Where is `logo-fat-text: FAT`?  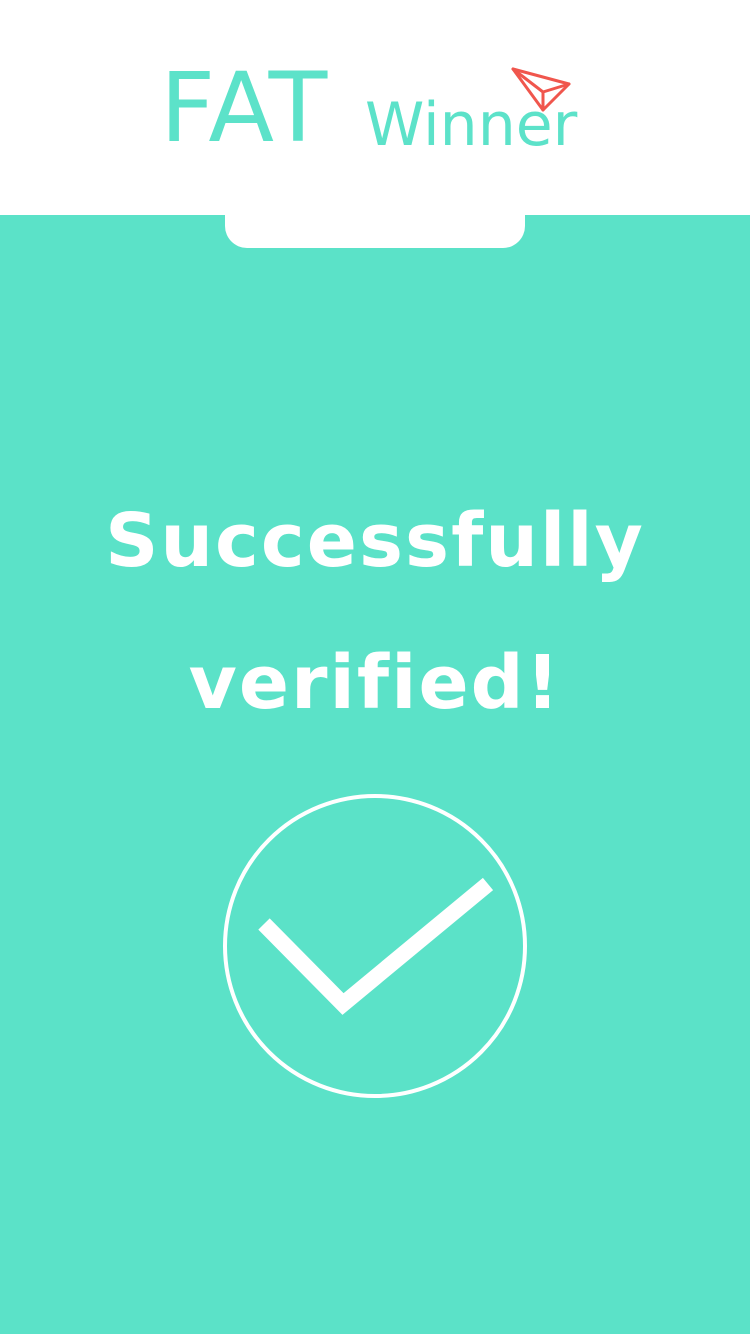 logo-fat-text: FAT is located at coordinates (245, 108).